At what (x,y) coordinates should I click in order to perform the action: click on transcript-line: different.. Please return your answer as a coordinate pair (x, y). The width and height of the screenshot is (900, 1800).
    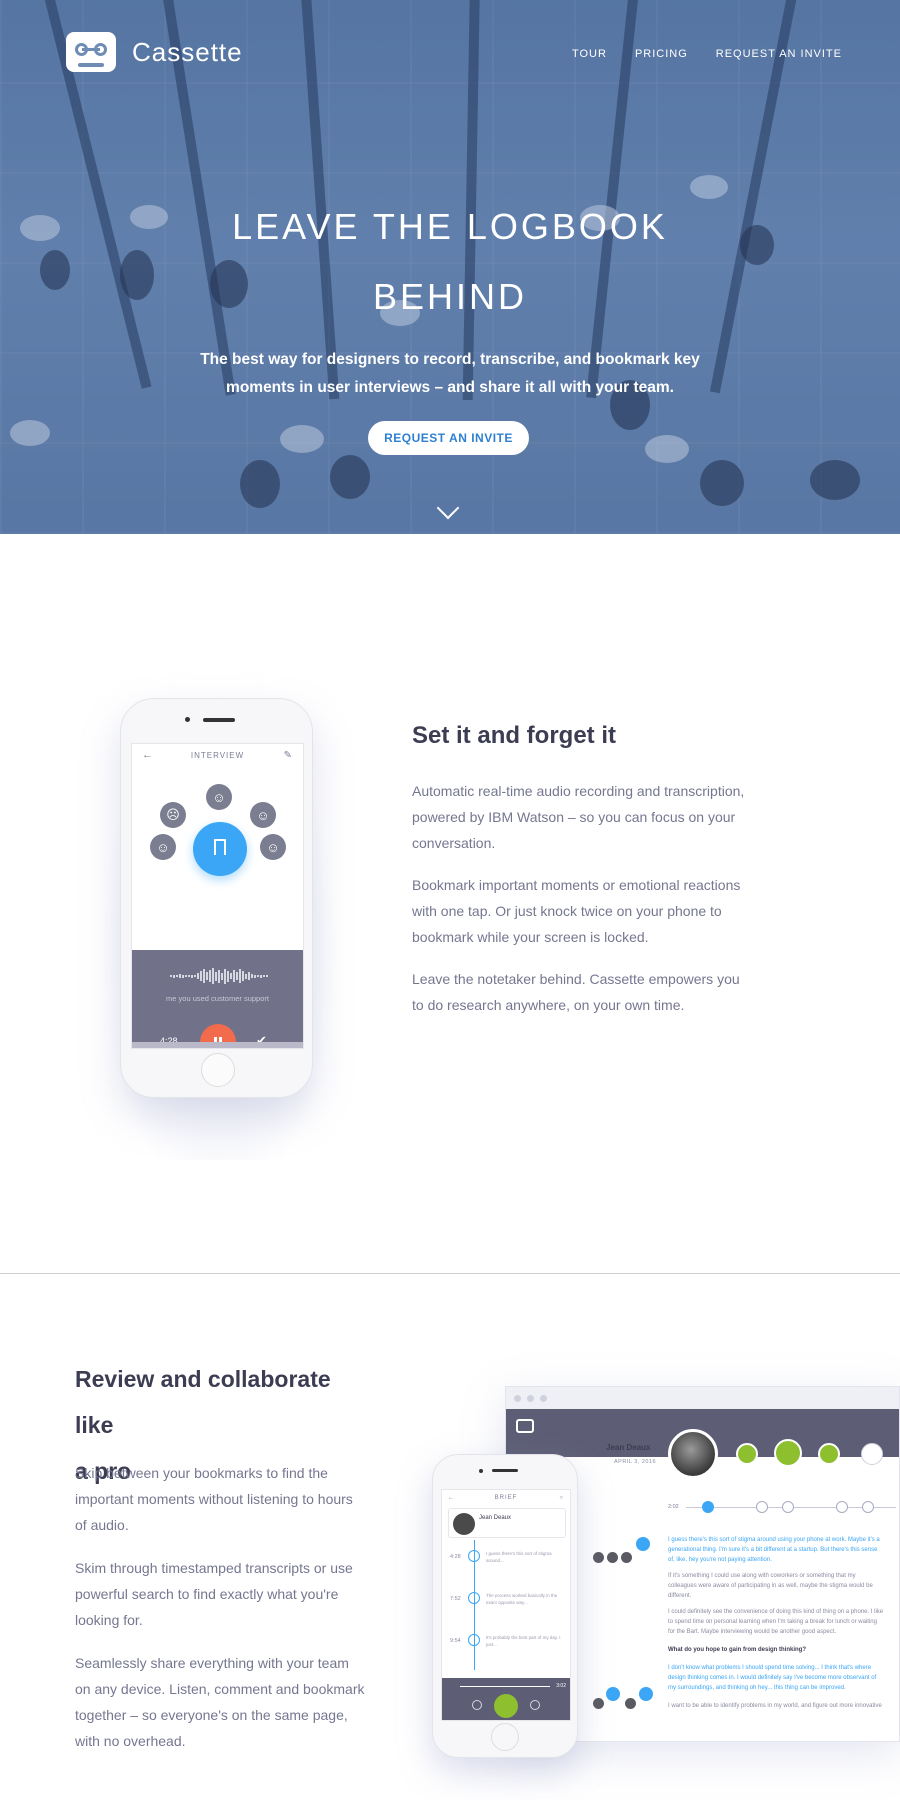
    Looking at the image, I should click on (783, 1596).